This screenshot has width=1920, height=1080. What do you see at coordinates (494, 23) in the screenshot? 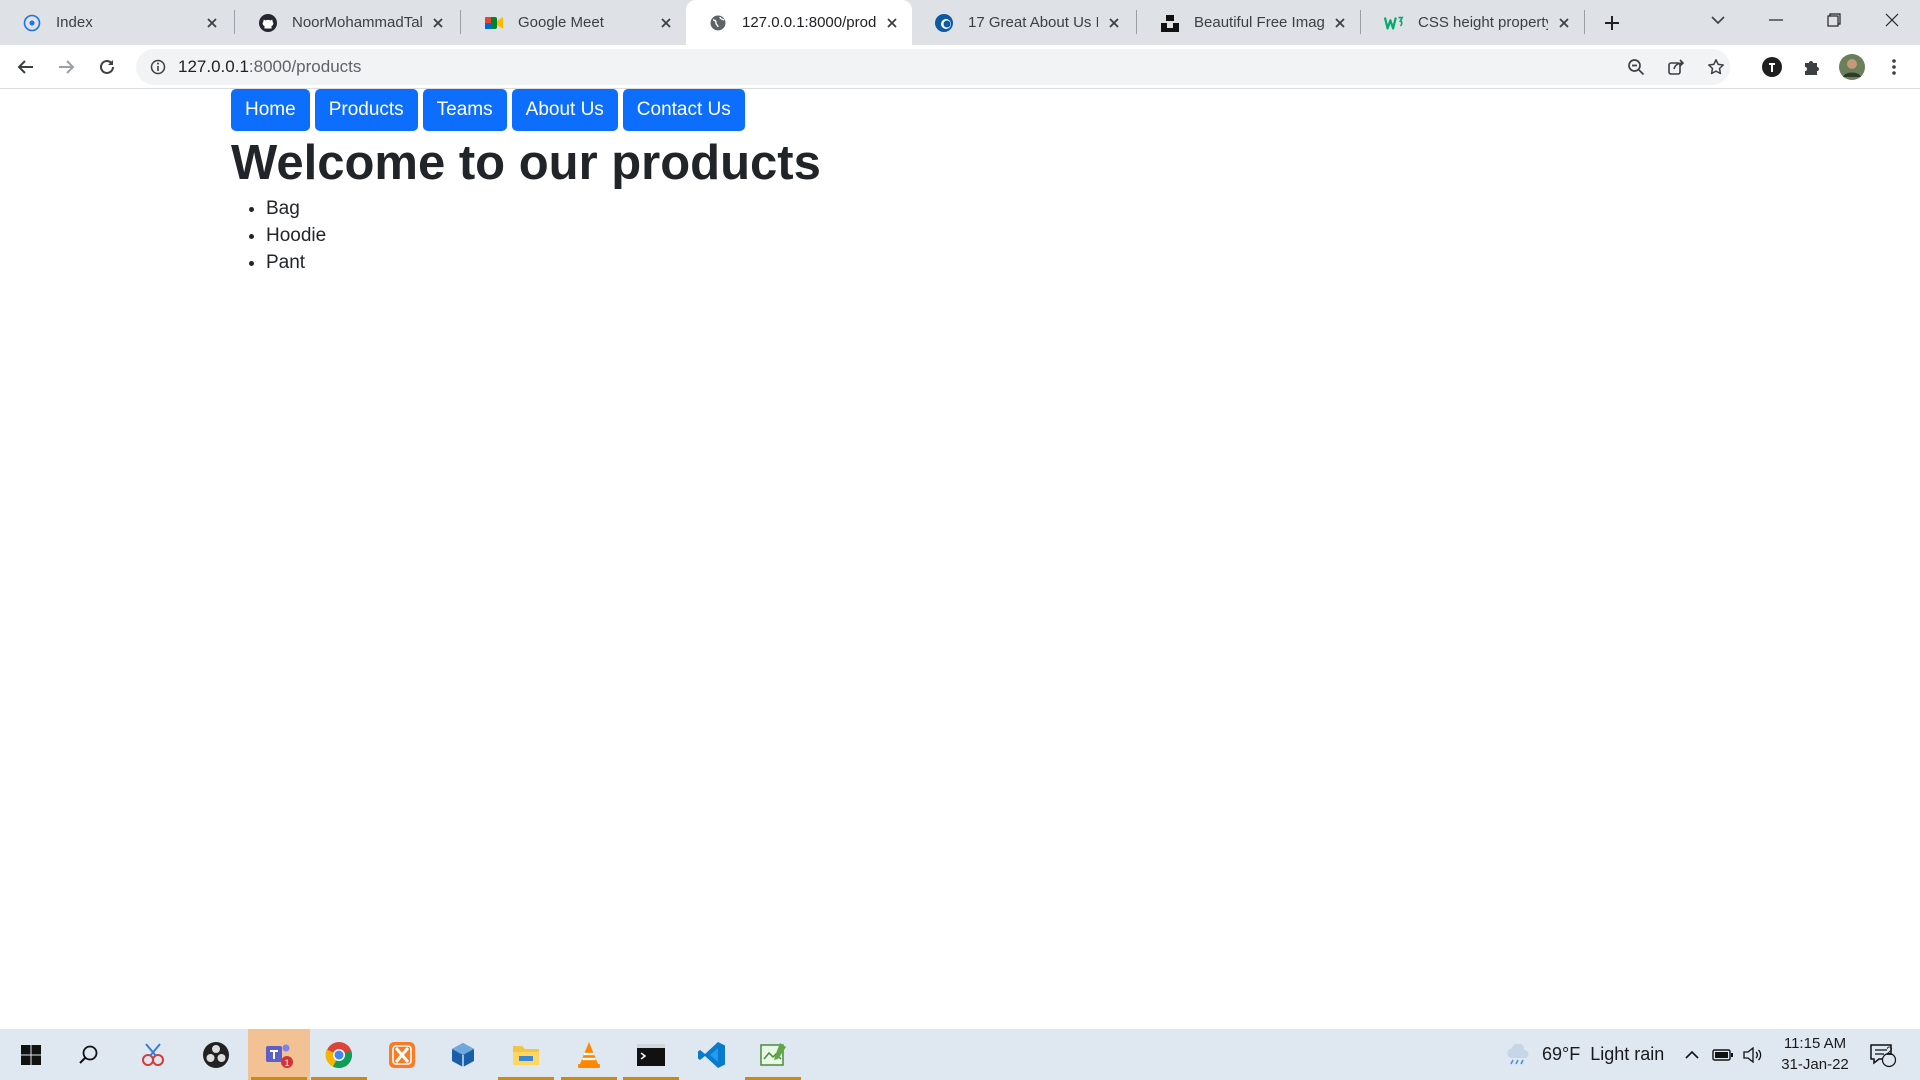
I see `google-meet-icon` at bounding box center [494, 23].